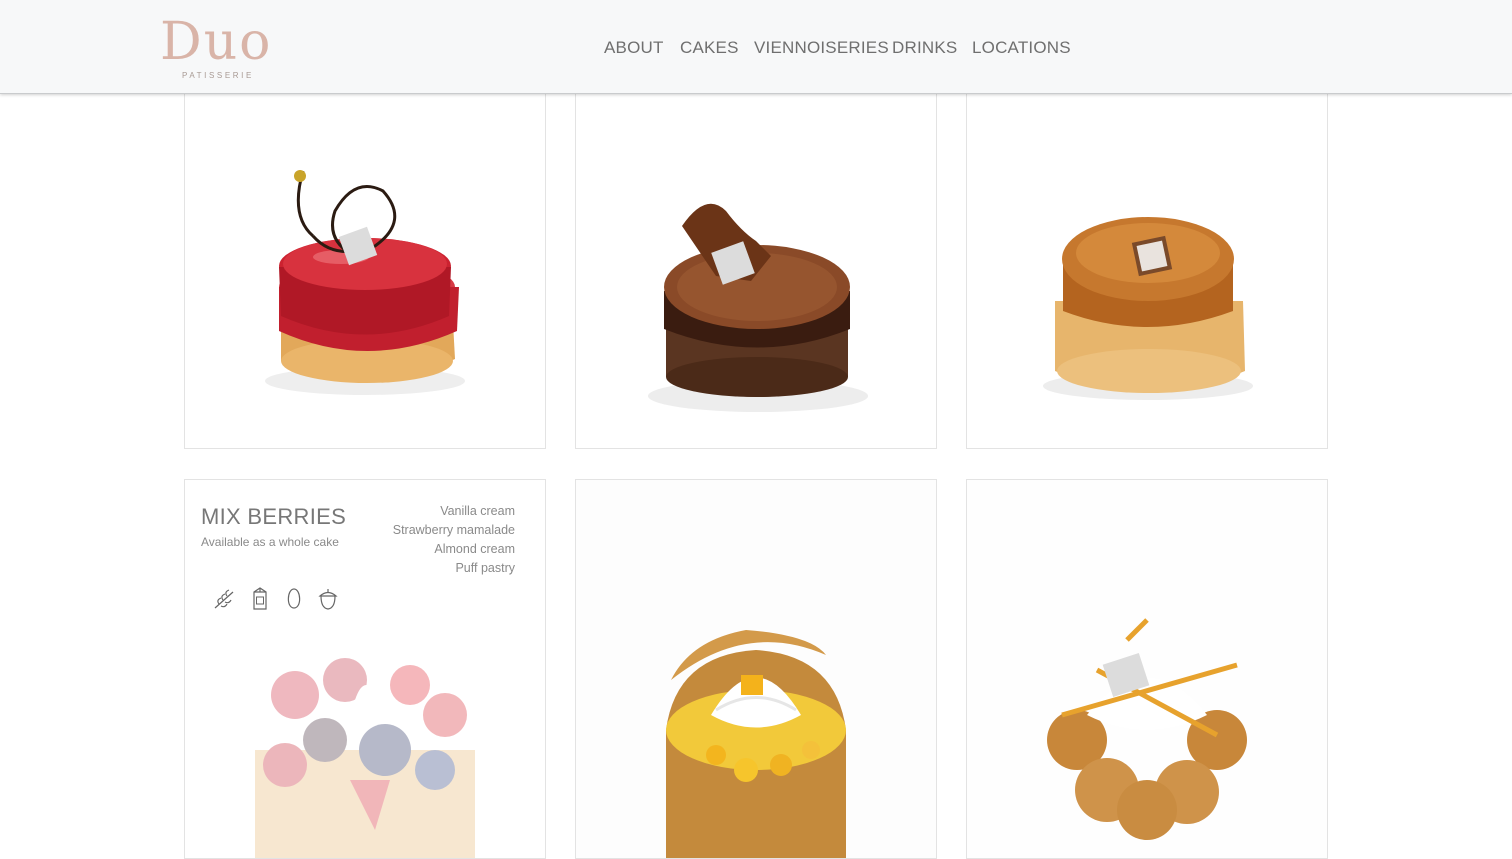  I want to click on nav-about: ABOUT, so click(634, 48).